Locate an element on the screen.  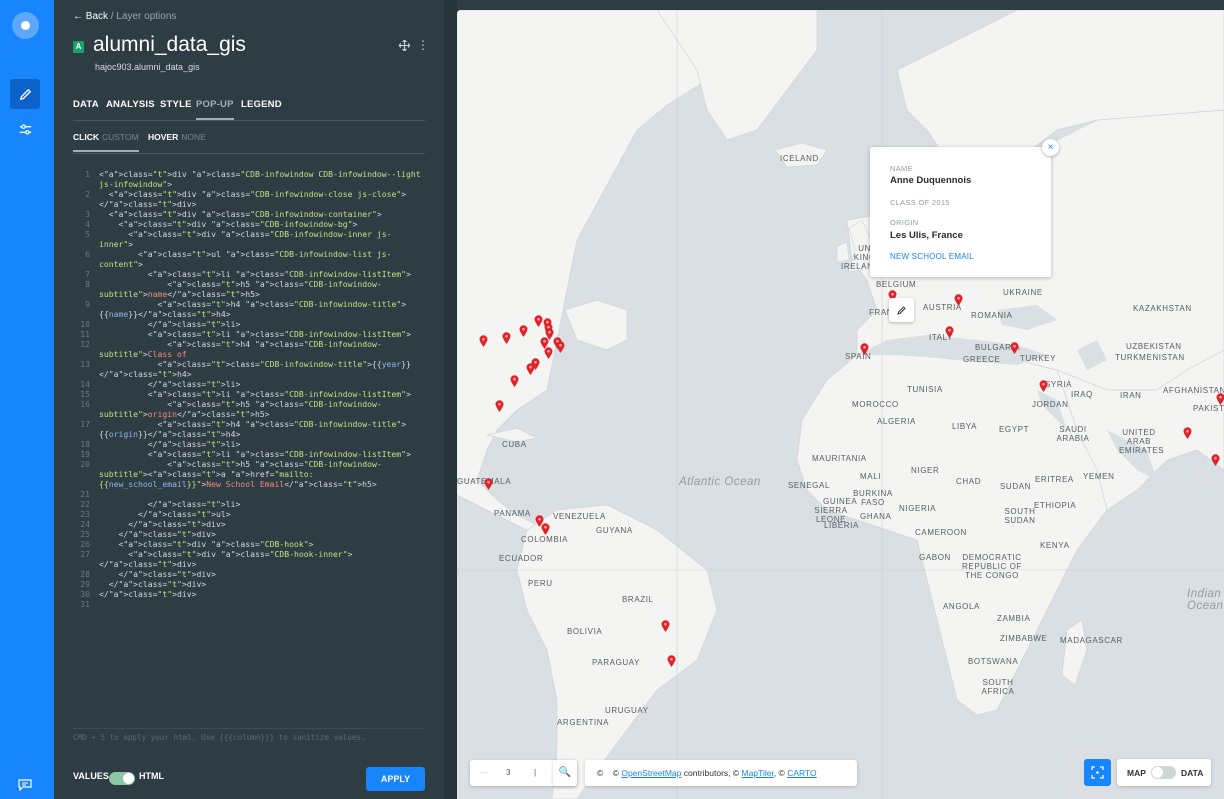
subtab-click: CLICK CUSTOM is located at coordinates (106, 142).